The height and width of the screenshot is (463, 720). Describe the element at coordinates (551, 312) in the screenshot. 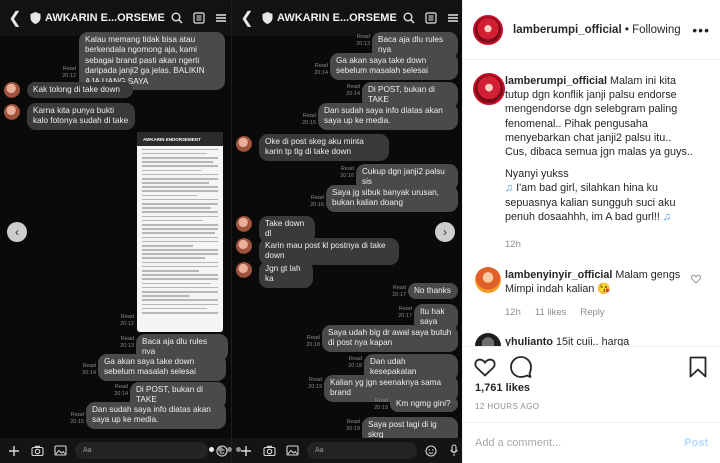

I see `comment-likes: 11 likes` at that location.